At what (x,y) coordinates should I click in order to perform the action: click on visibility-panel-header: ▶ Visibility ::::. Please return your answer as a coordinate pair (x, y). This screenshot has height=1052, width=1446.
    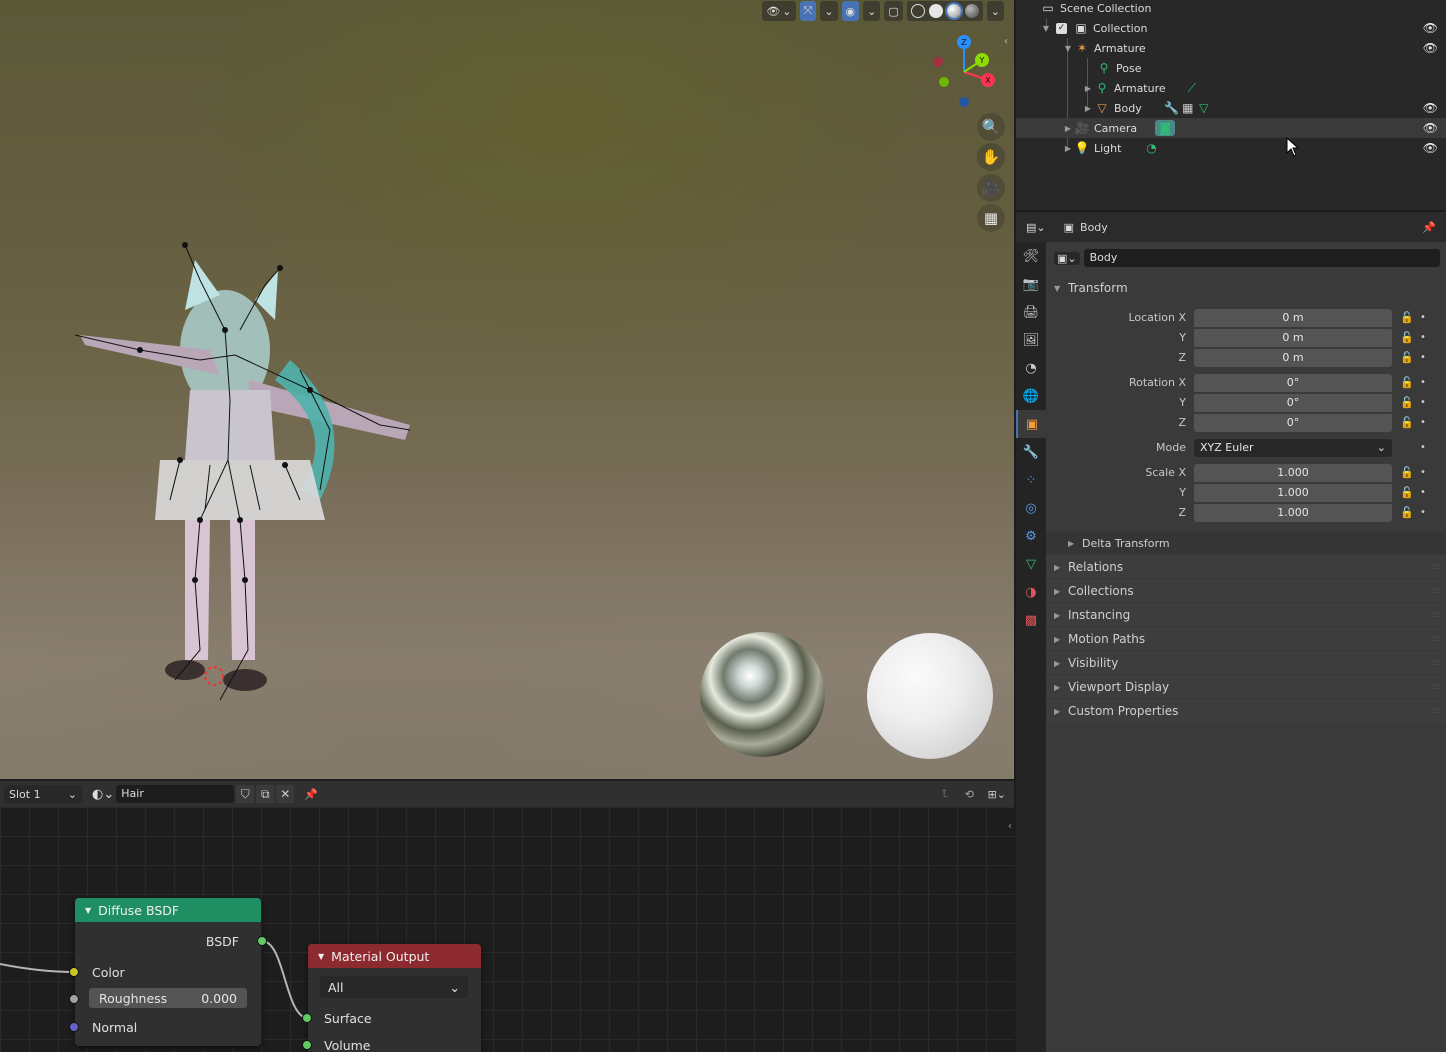
    Looking at the image, I should click on (1246, 663).